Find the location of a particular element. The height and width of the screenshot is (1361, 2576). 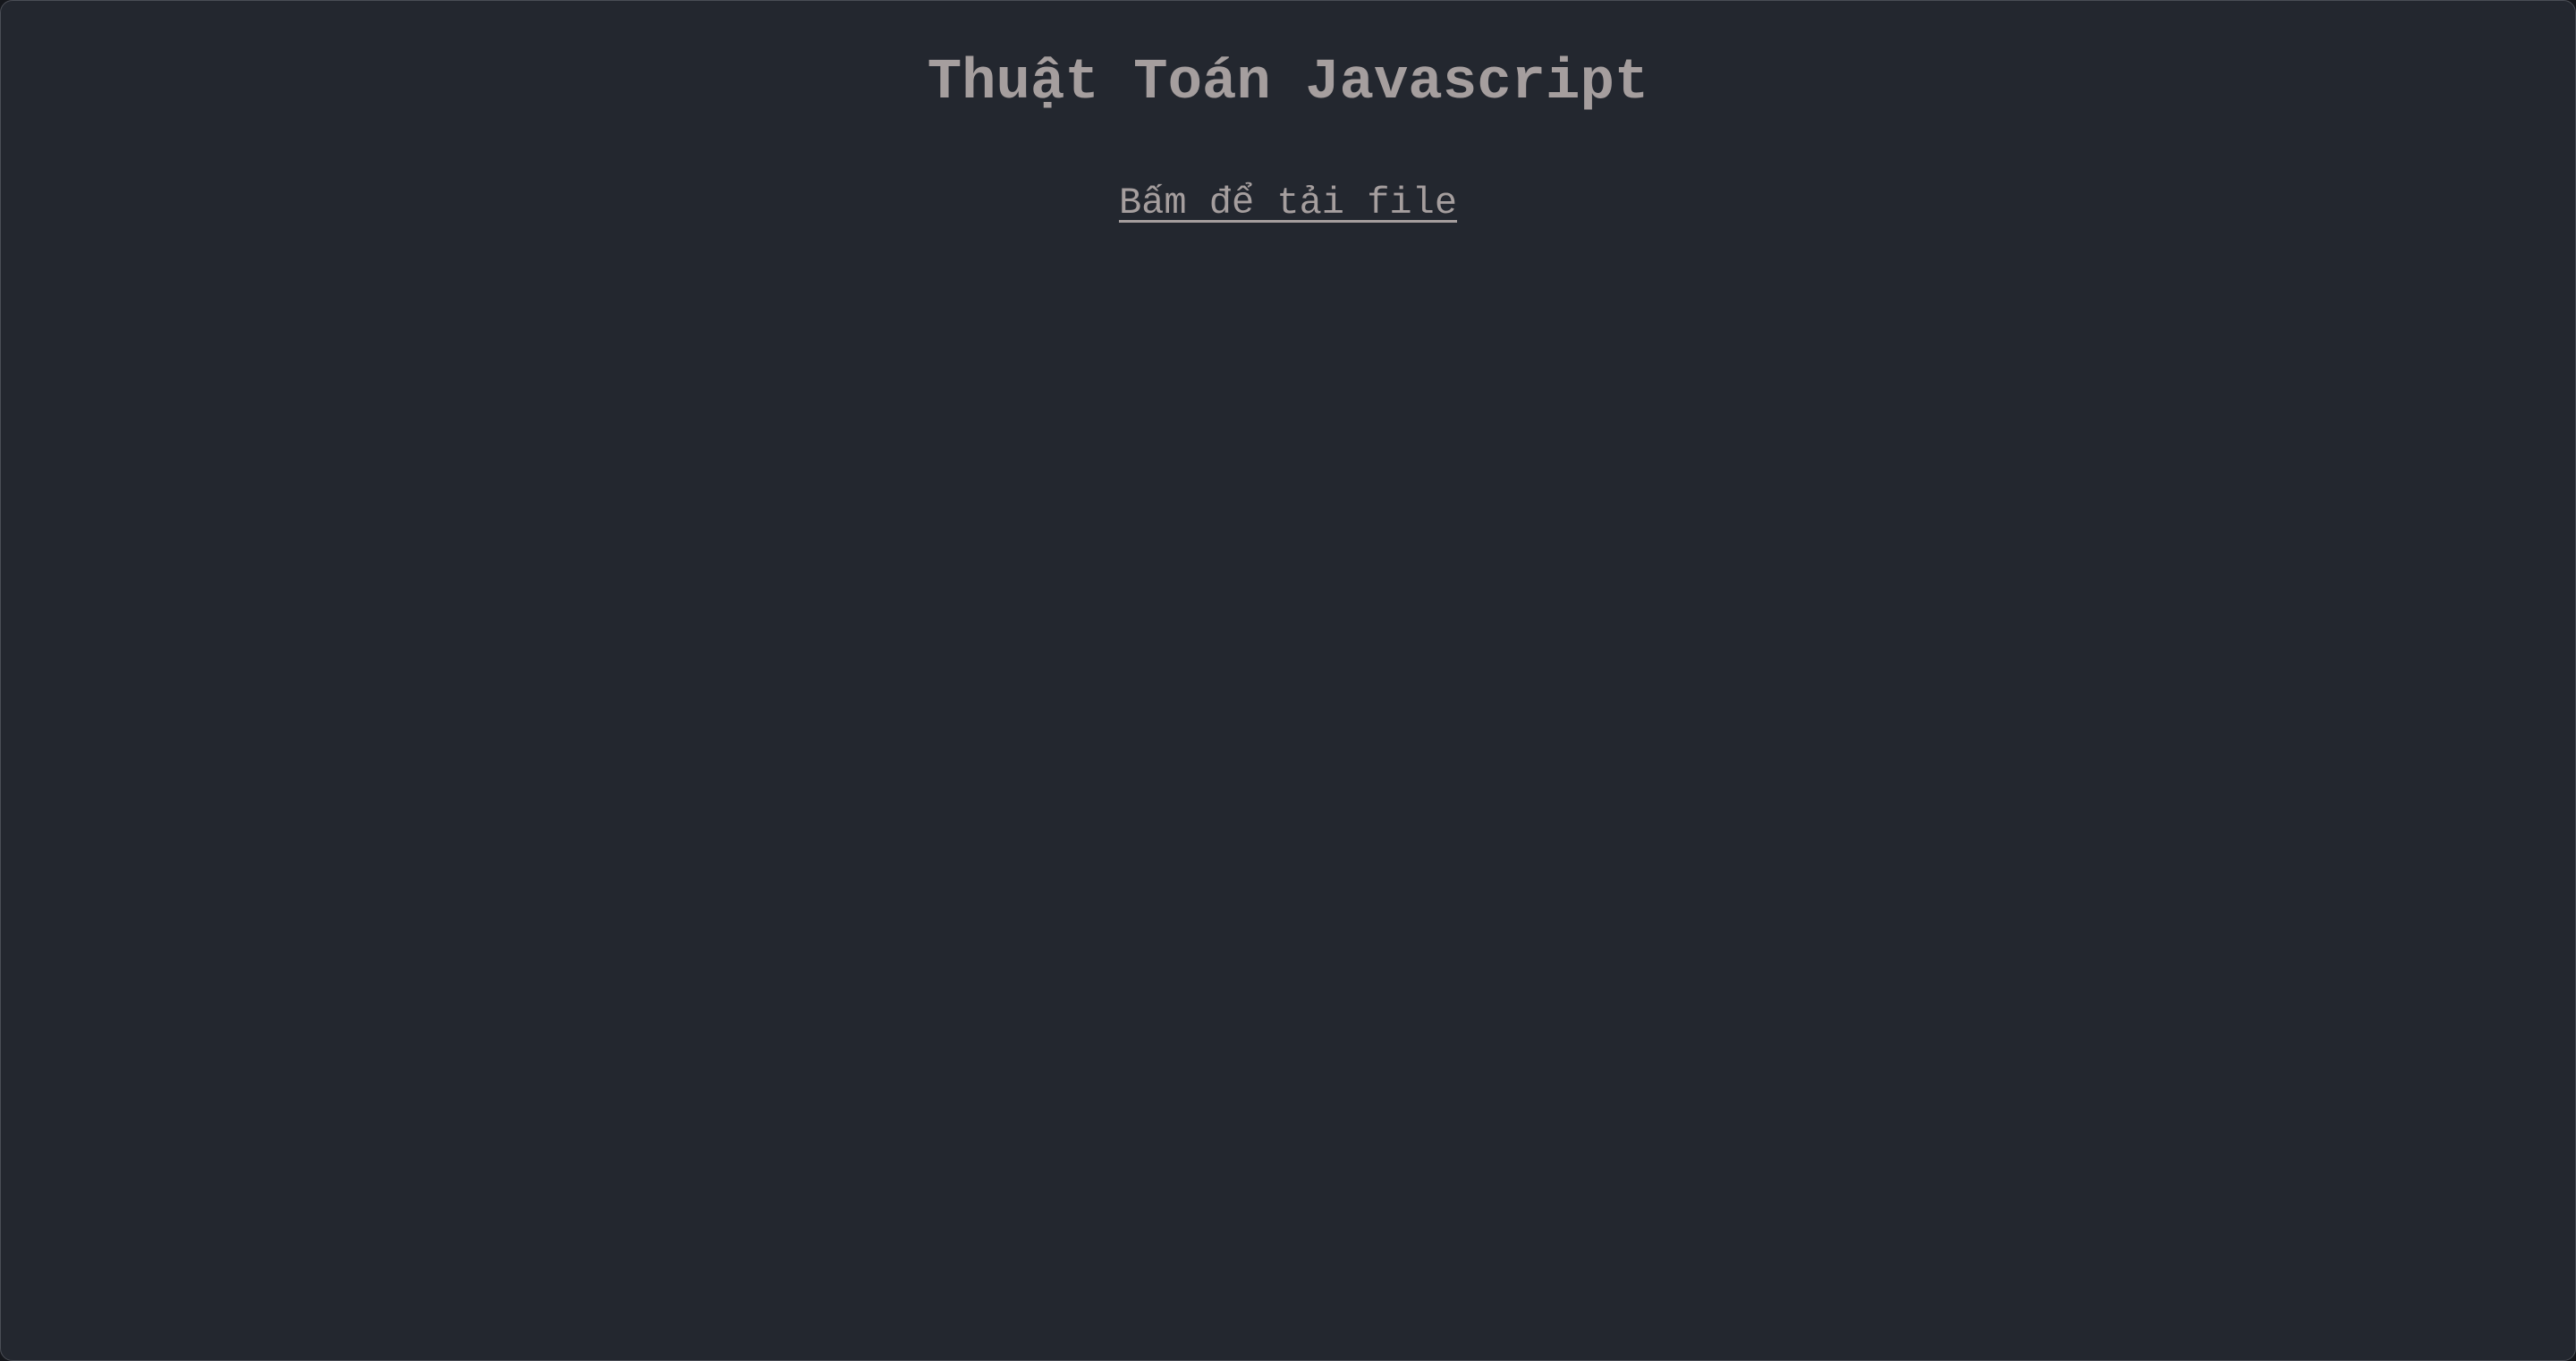

download-file-link: Bấm để tải file is located at coordinates (1288, 203).